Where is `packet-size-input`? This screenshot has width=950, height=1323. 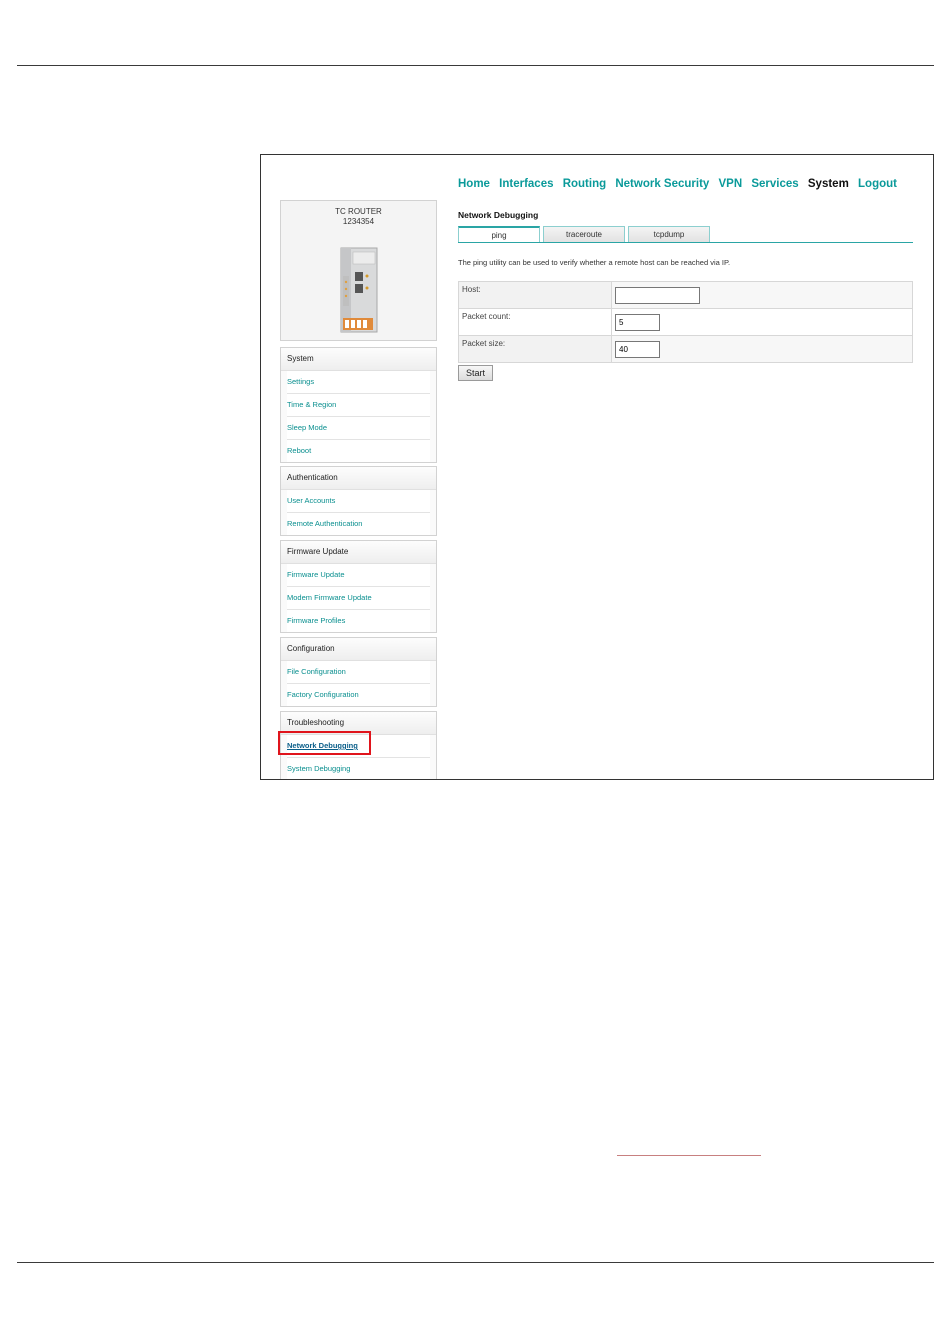 packet-size-input is located at coordinates (637, 349).